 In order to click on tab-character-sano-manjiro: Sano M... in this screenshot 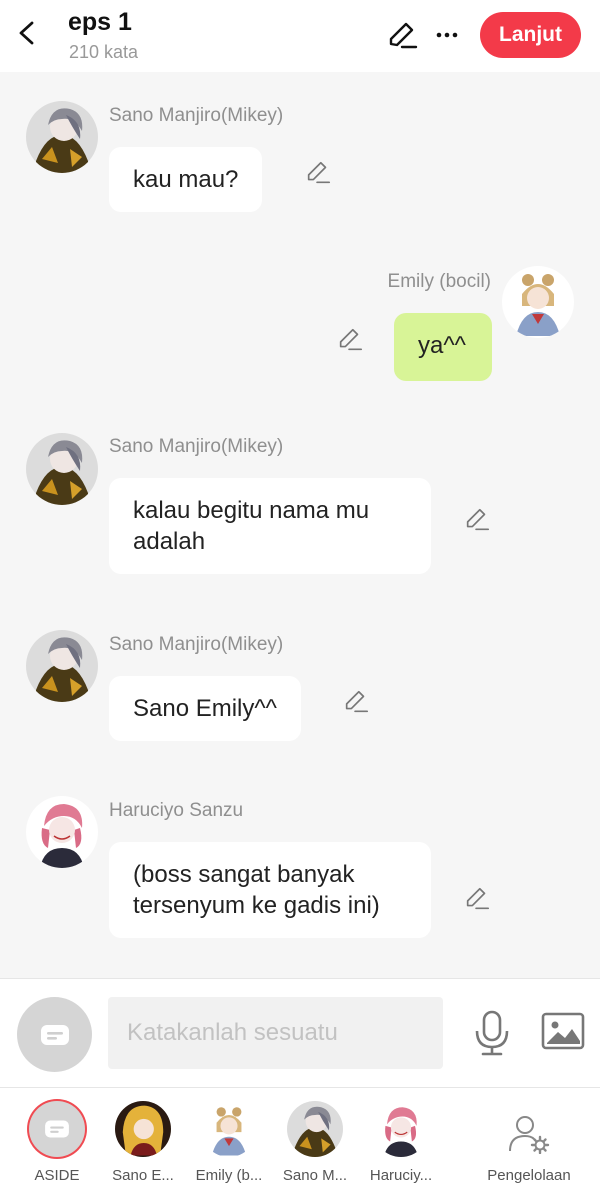, I will do `click(315, 1141)`.